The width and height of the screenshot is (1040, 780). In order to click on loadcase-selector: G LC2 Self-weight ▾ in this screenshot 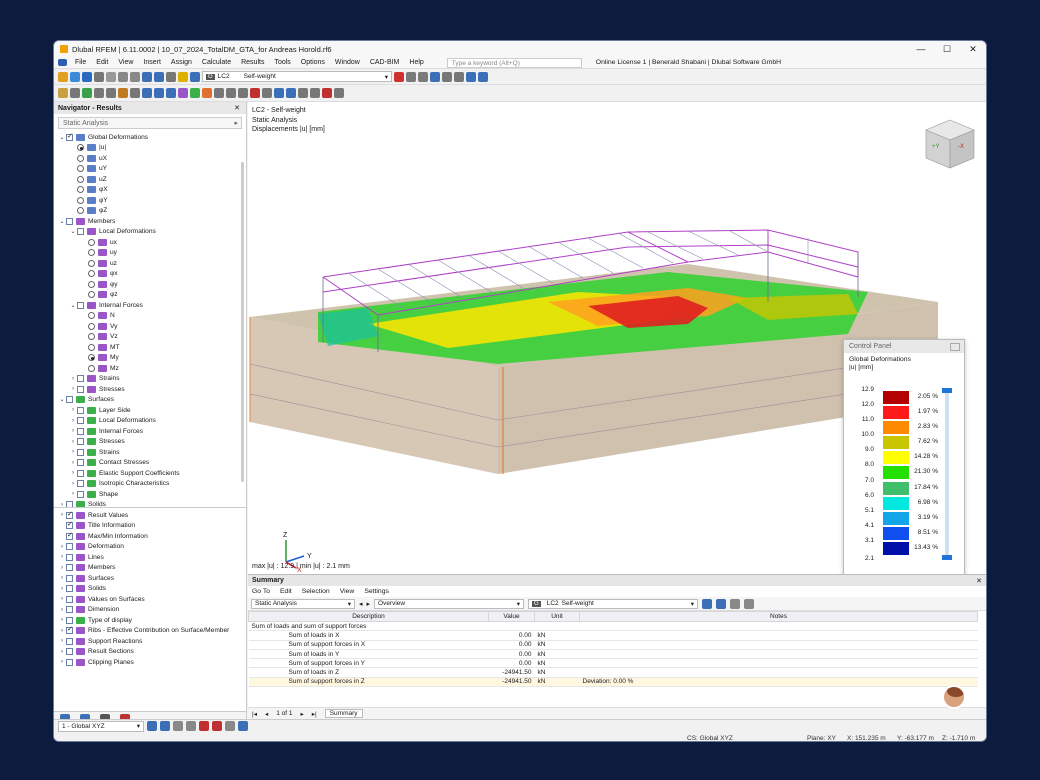, I will do `click(297, 76)`.